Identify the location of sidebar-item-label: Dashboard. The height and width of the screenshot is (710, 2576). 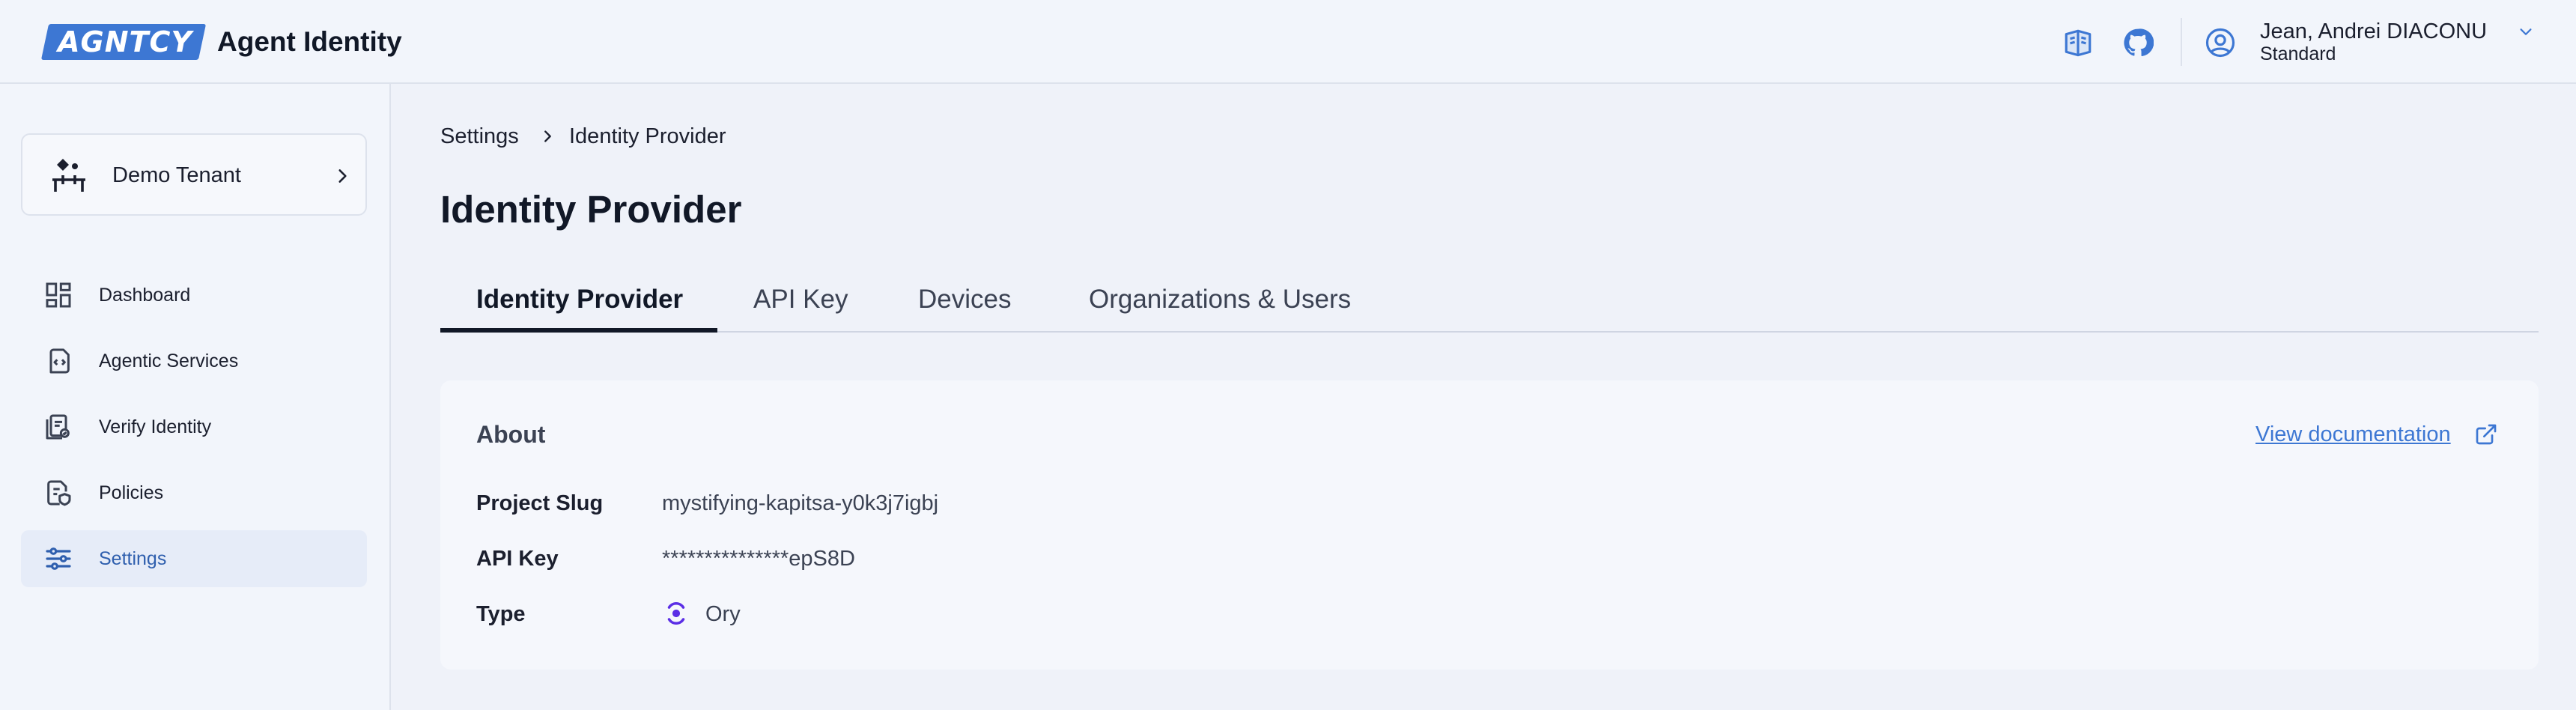
(145, 295).